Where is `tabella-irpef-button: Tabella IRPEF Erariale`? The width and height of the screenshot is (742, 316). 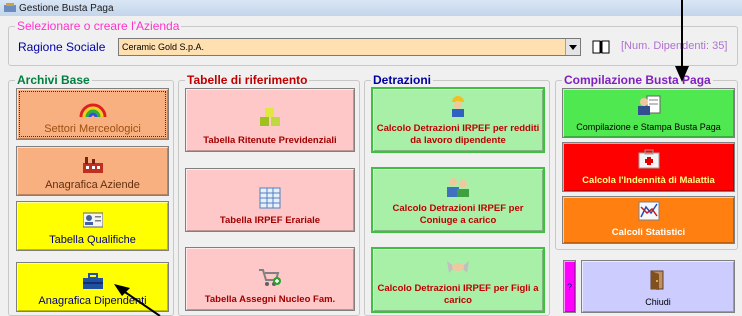 tabella-irpef-button: Tabella IRPEF Erariale is located at coordinates (270, 200).